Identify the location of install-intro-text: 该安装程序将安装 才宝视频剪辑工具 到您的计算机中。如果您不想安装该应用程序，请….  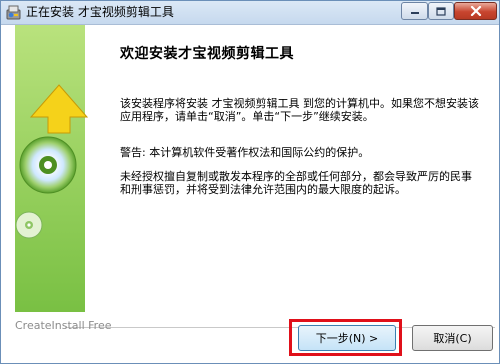
(299, 110).